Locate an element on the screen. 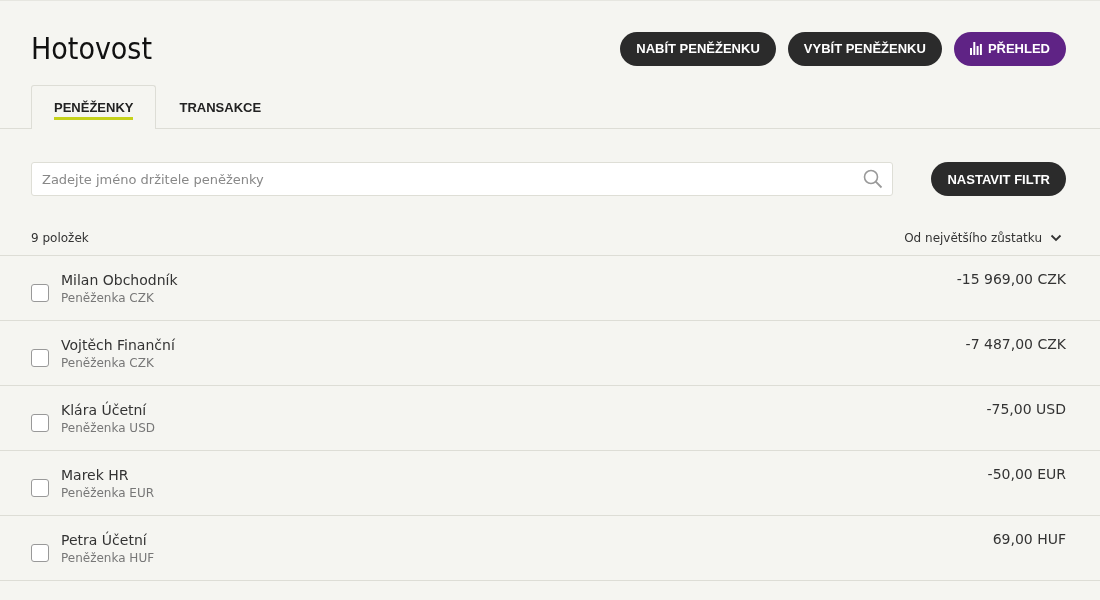  action-button: PŘEHLED is located at coordinates (1009, 48).